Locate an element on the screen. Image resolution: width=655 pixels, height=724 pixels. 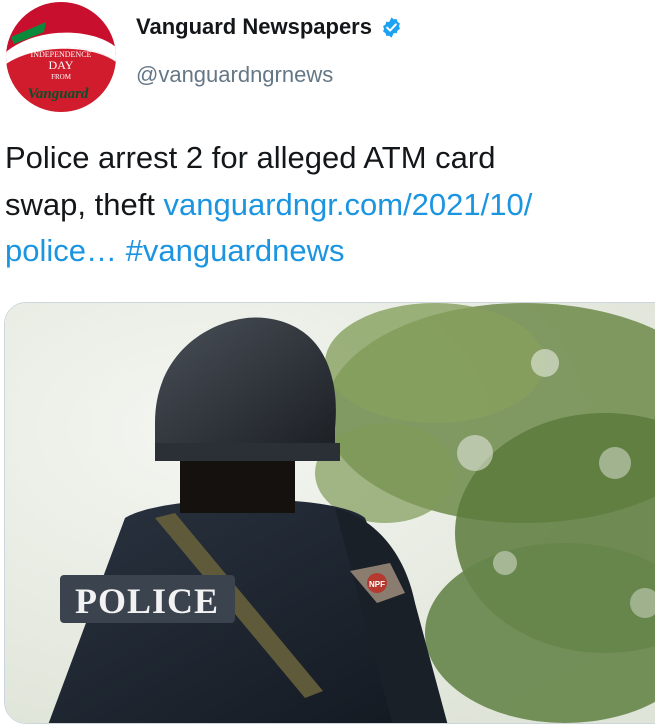
tweet-text-line1: Police arrest 2 for alleged ATM card is located at coordinates (250, 157).